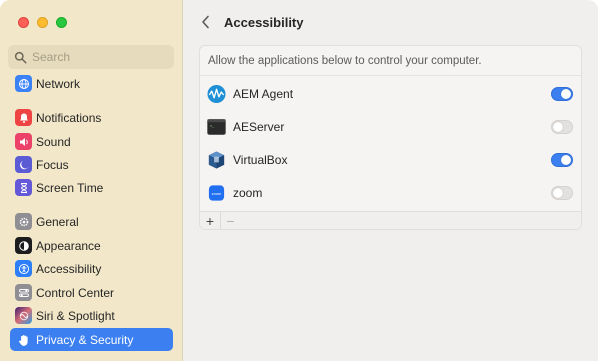  What do you see at coordinates (390, 220) in the screenshot?
I see `list-footer: + −` at bounding box center [390, 220].